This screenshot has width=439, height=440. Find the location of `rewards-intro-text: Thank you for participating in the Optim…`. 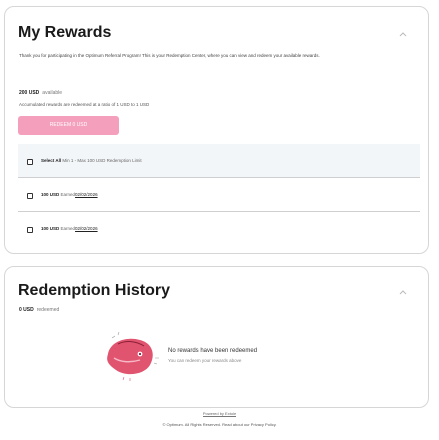

rewards-intro-text: Thank you for participating in the Optim… is located at coordinates (169, 55).